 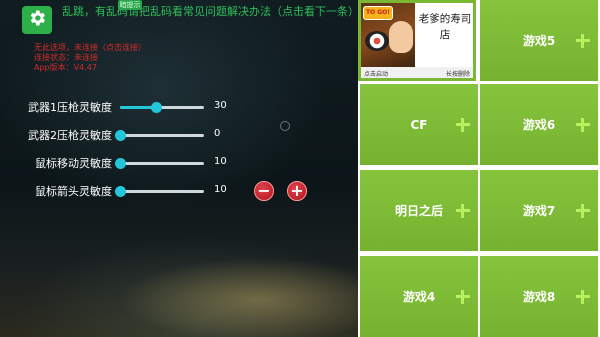 I want to click on game-tile-6: 游戏6, so click(x=539, y=124).